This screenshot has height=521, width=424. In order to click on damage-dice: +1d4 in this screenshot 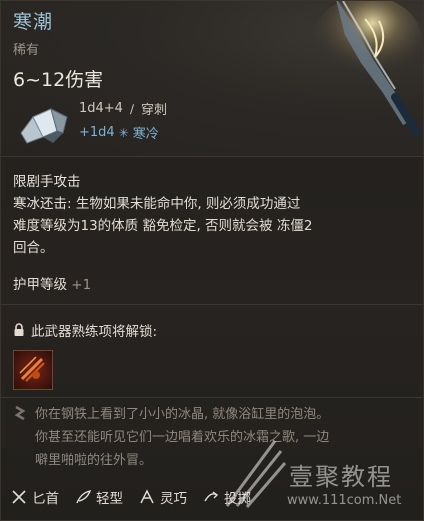, I will do `click(97, 132)`.